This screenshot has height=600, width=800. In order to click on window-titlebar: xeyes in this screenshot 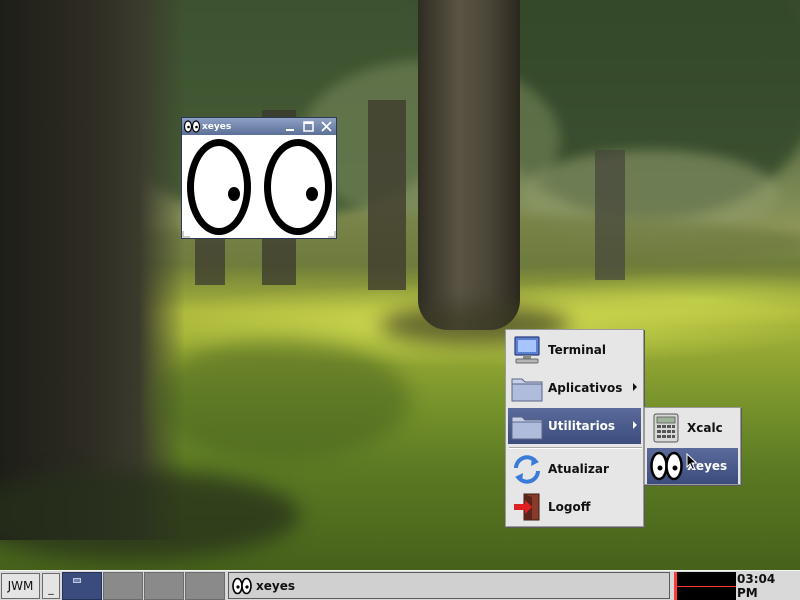, I will do `click(259, 126)`.